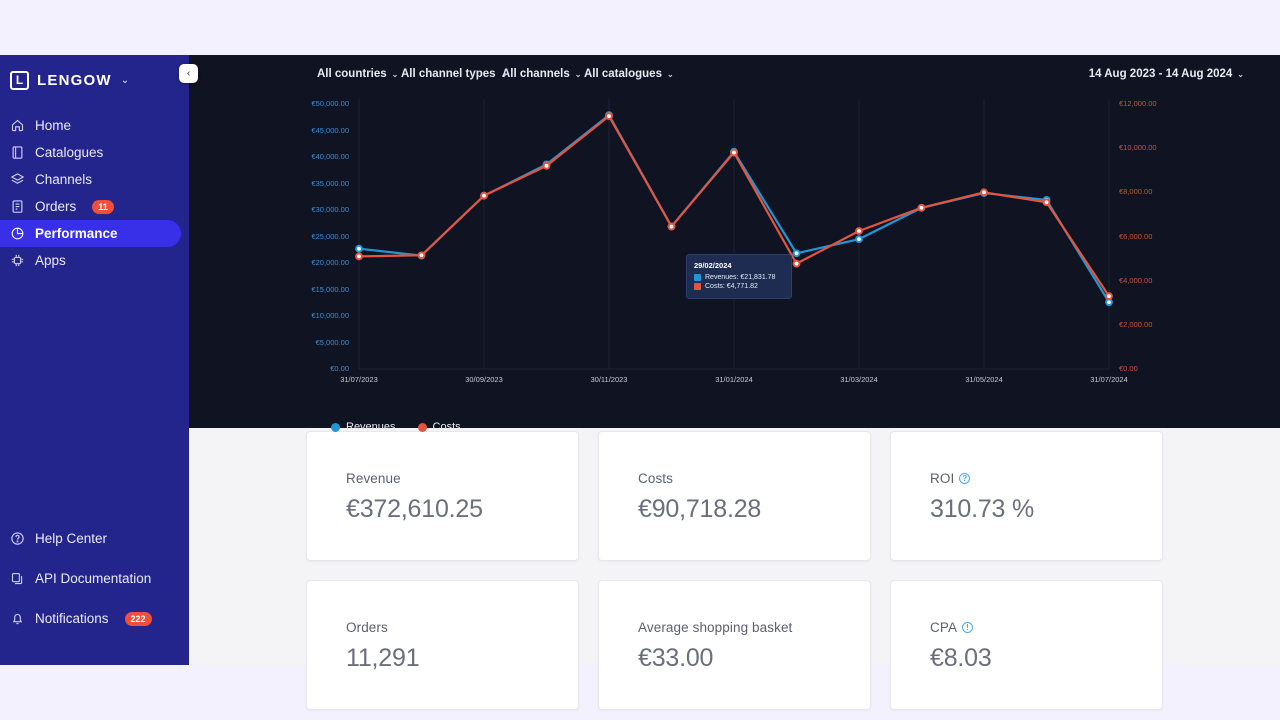 This screenshot has height=720, width=1280. Describe the element at coordinates (734, 645) in the screenshot. I see `kpi-card-average-shopping-basket: Average shopping basket €33.00` at that location.